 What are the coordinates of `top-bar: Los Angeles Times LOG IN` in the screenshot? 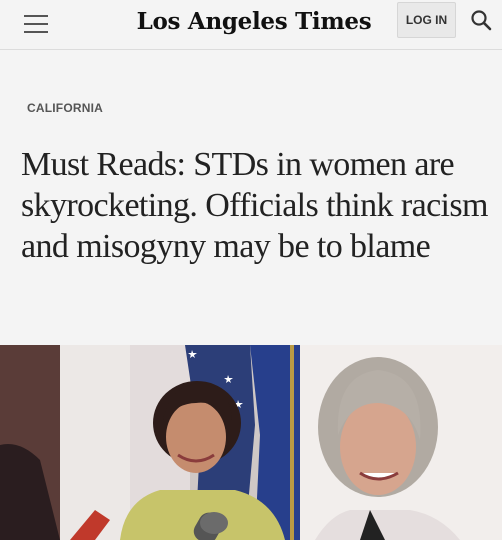 It's located at (251, 25).